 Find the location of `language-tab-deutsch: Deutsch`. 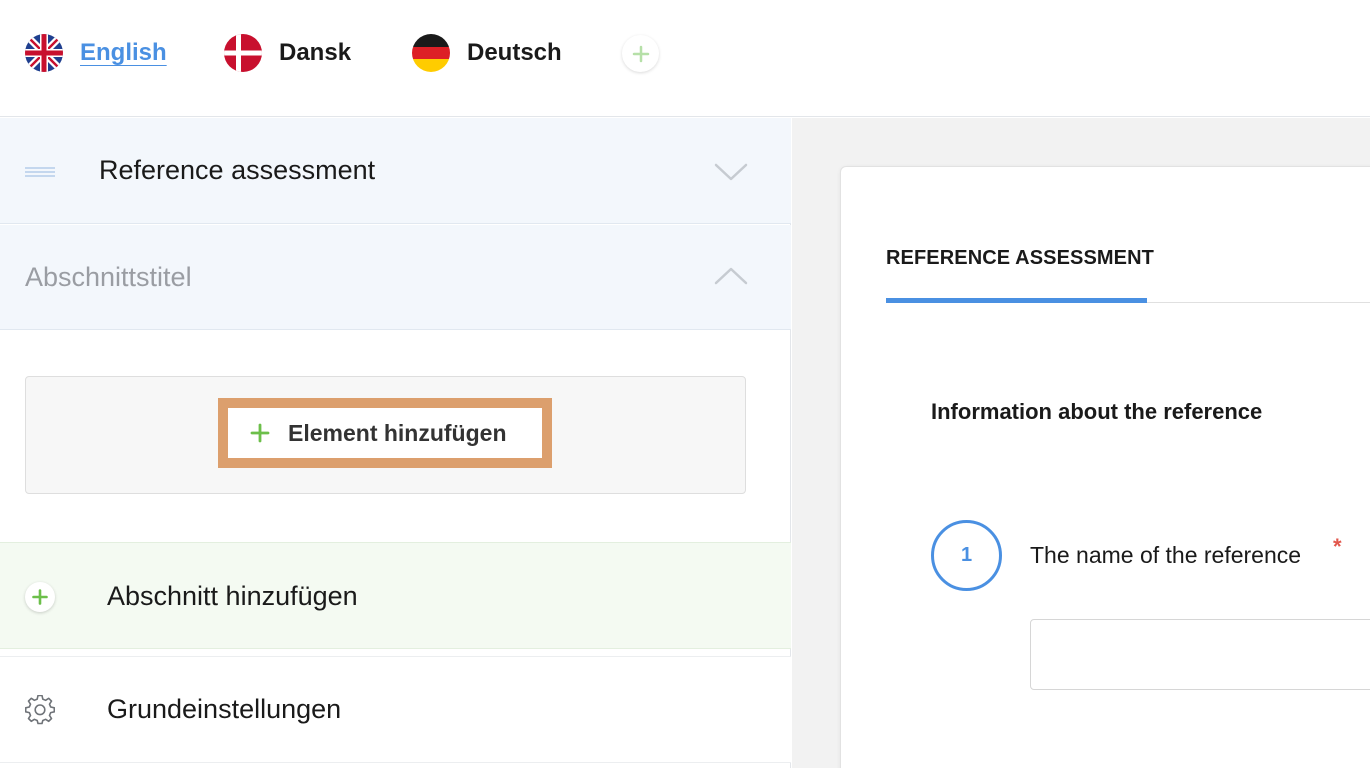

language-tab-deutsch: Deutsch is located at coordinates (487, 53).